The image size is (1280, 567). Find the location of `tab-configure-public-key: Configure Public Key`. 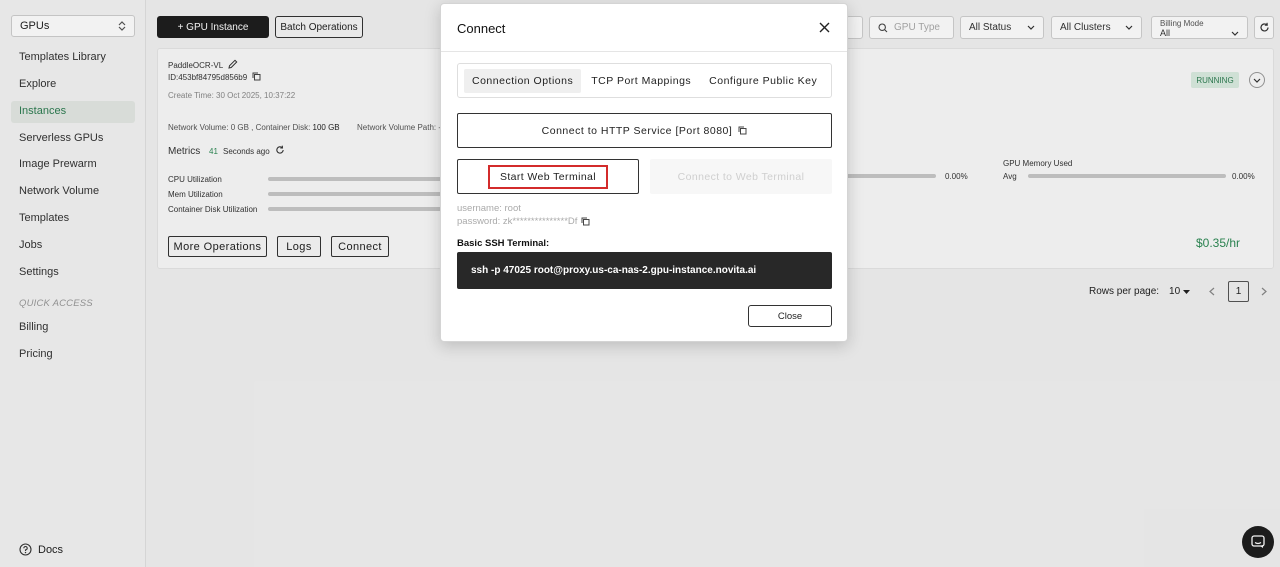

tab-configure-public-key: Configure Public Key is located at coordinates (763, 81).